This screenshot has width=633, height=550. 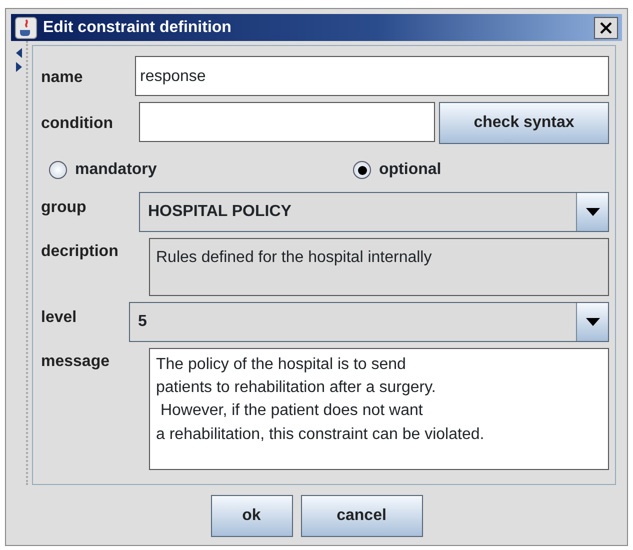 I want to click on radio-label: optional, so click(x=410, y=170).